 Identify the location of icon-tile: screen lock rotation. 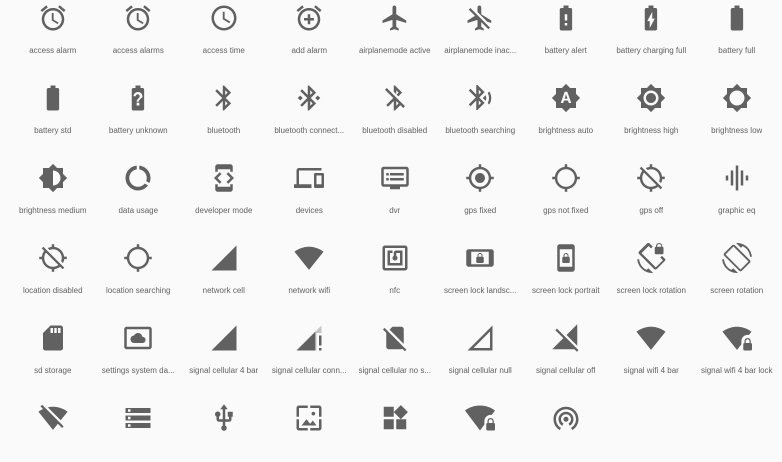
(652, 262).